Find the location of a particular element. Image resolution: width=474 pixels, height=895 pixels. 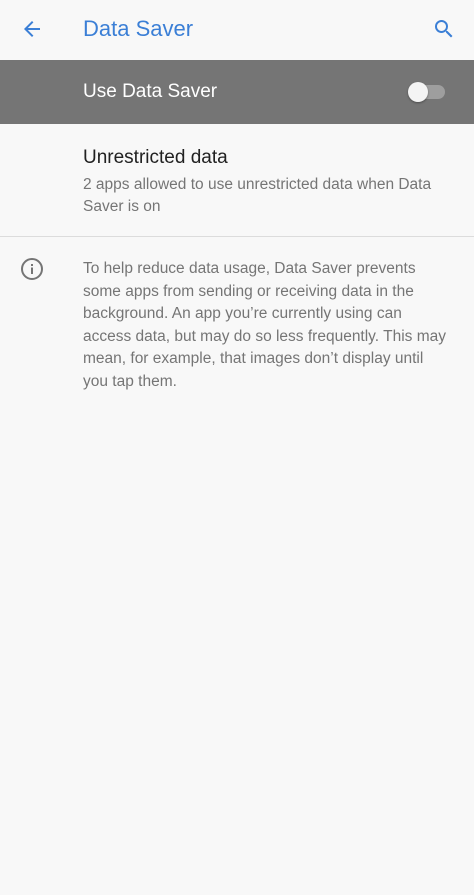

use-data-saver-switch-bar: Use Data Saver is located at coordinates (237, 92).